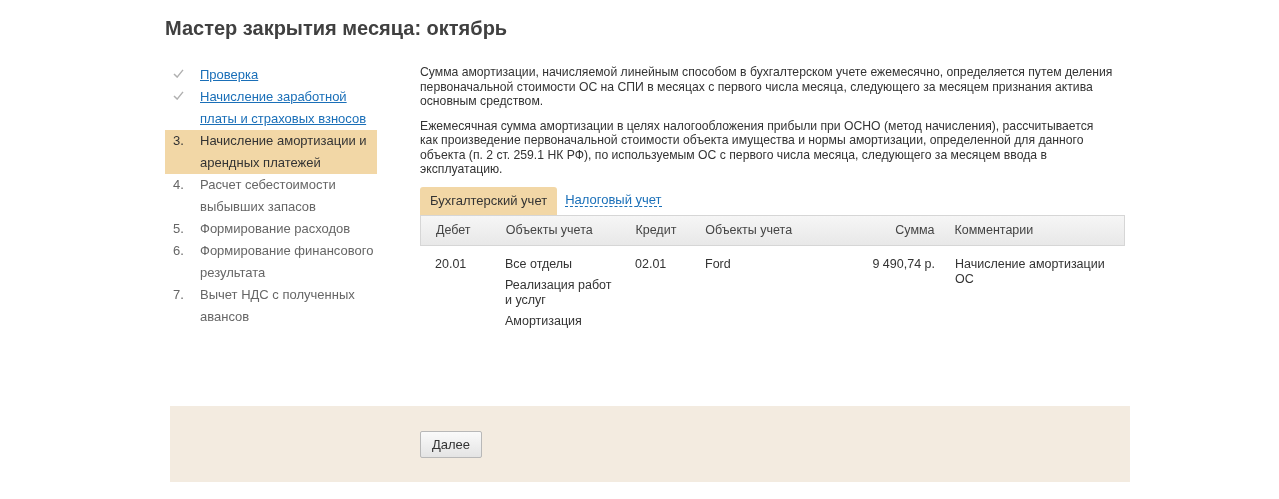 This screenshot has height=499, width=1279. Describe the element at coordinates (718, 264) in the screenshot. I see `table-cell-text: Ford` at that location.